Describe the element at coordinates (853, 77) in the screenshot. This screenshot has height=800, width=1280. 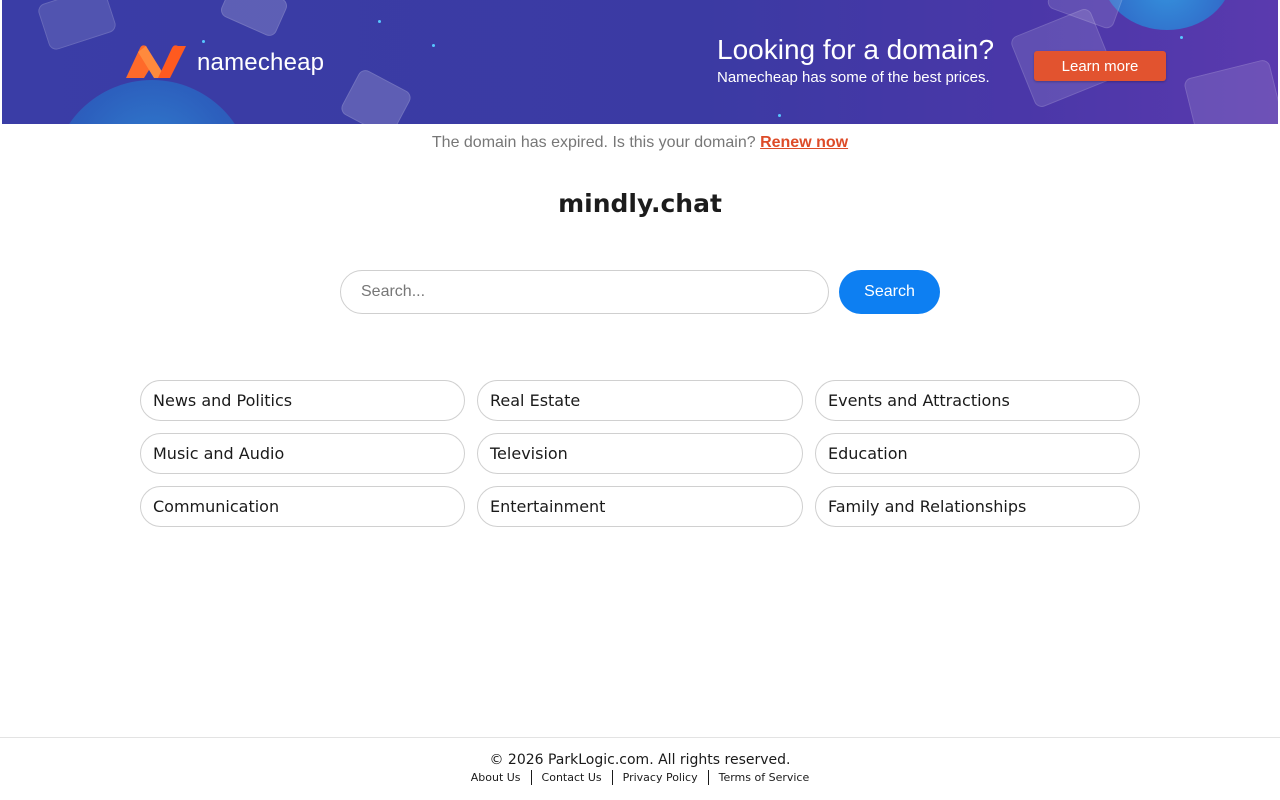
I see `promo-subtitle: Namecheap has some of the best prices.` at that location.